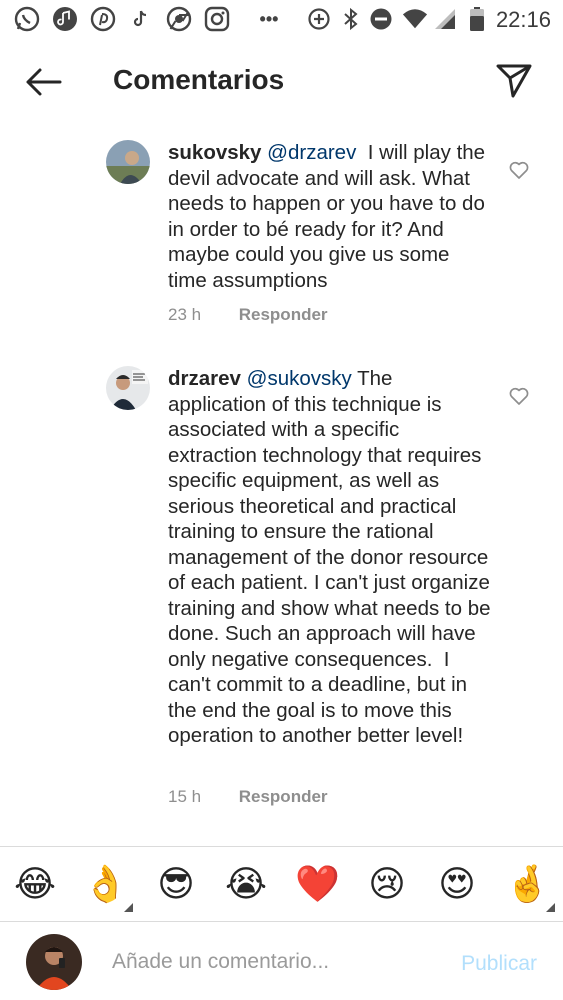 This screenshot has width=563, height=1000. Describe the element at coordinates (277, 962) in the screenshot. I see `comment-input` at that location.